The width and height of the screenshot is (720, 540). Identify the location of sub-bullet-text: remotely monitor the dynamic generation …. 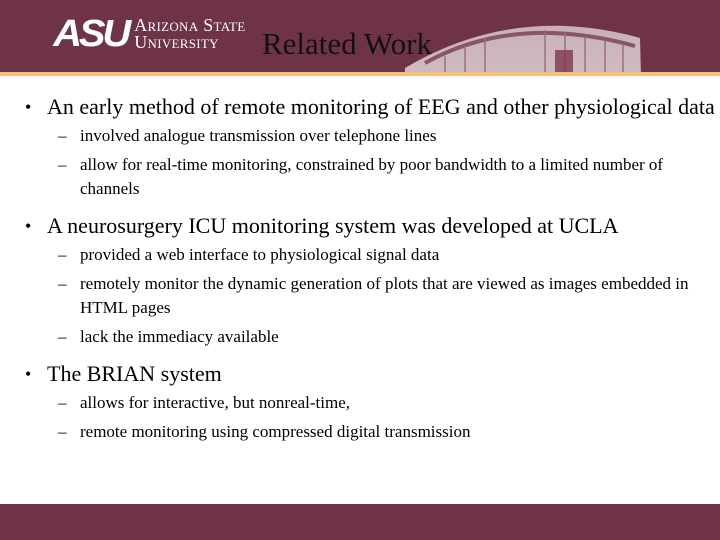
(384, 295).